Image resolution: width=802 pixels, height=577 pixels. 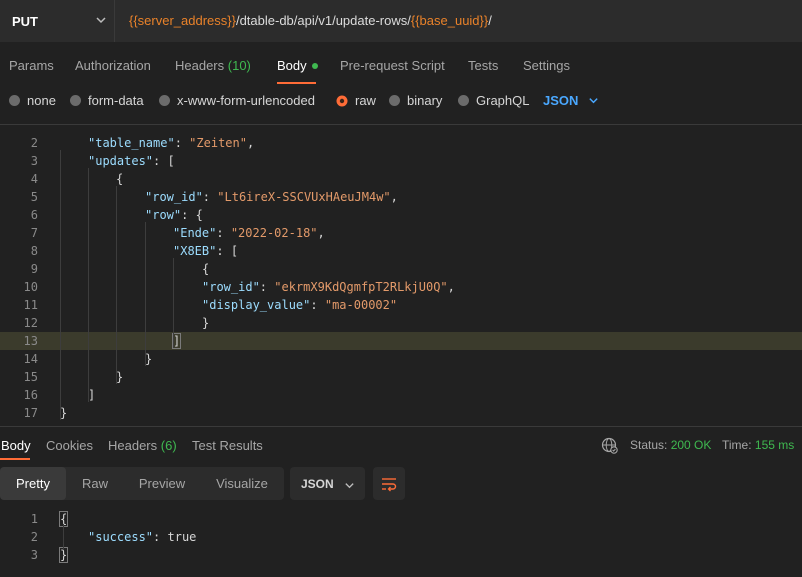 I want to click on url-part-base-uuid: {{base_uuid}}, so click(x=449, y=20).